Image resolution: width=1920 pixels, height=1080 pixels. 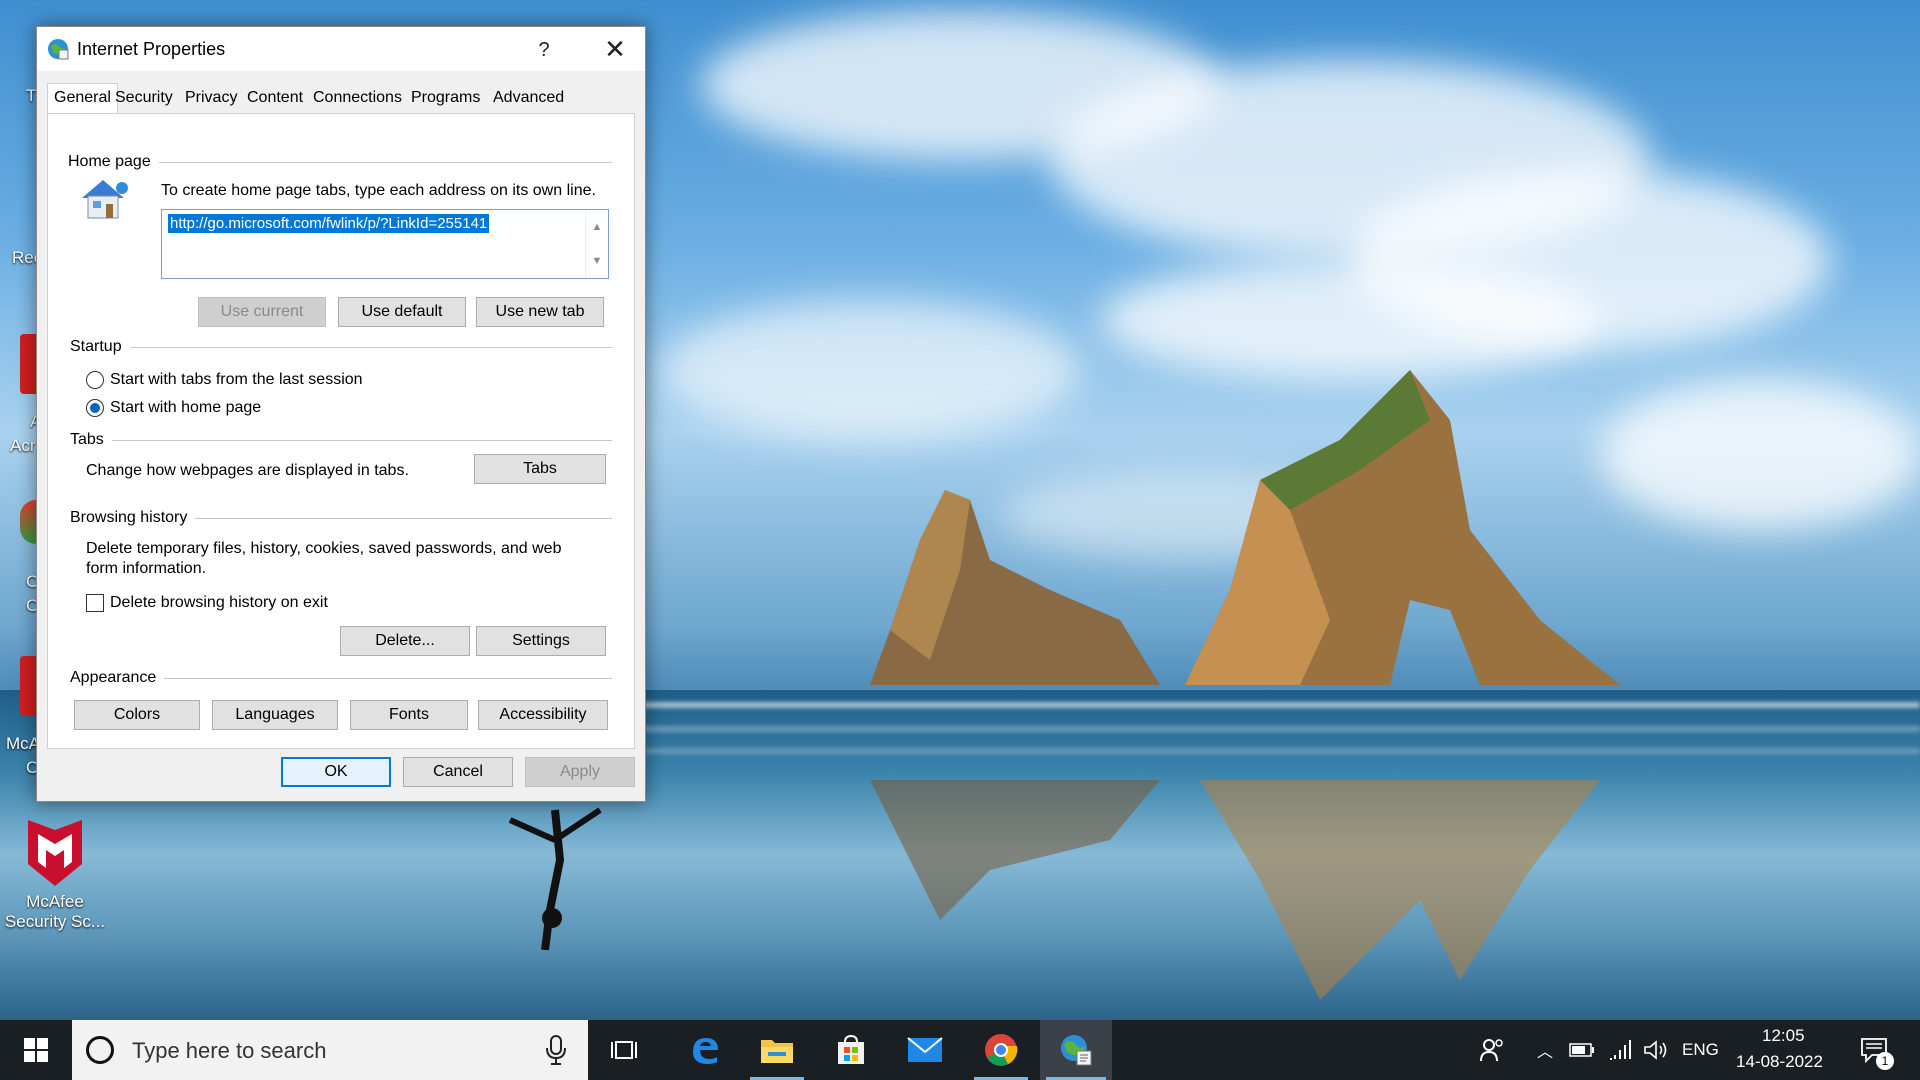 I want to click on use-default-button: Use default, so click(x=402, y=312).